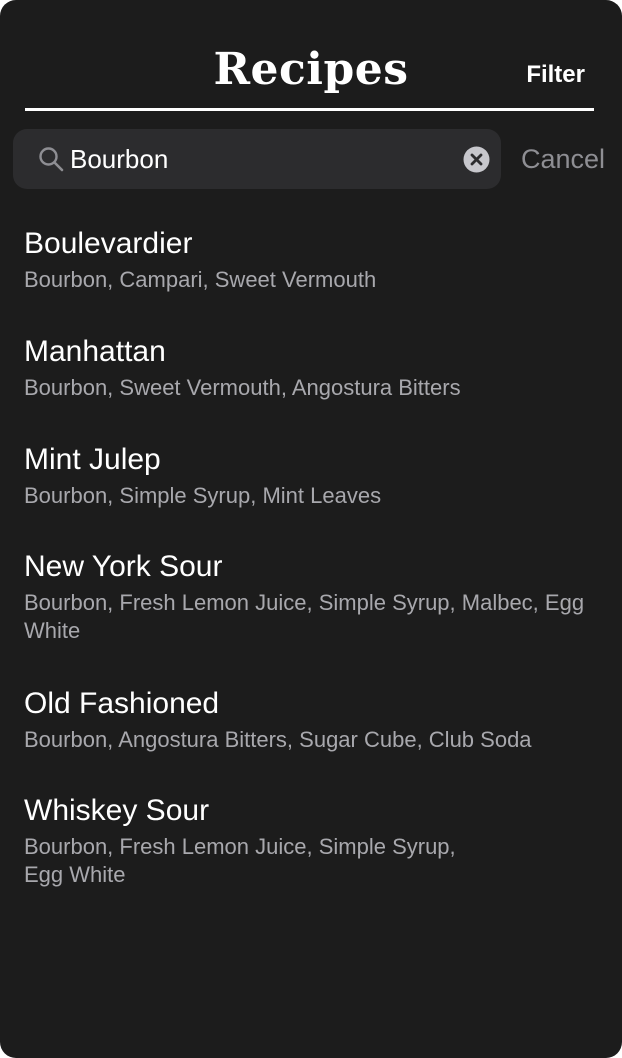 This screenshot has height=1058, width=622. What do you see at coordinates (117, 810) in the screenshot?
I see `recipe-name: Whiskey Sour` at bounding box center [117, 810].